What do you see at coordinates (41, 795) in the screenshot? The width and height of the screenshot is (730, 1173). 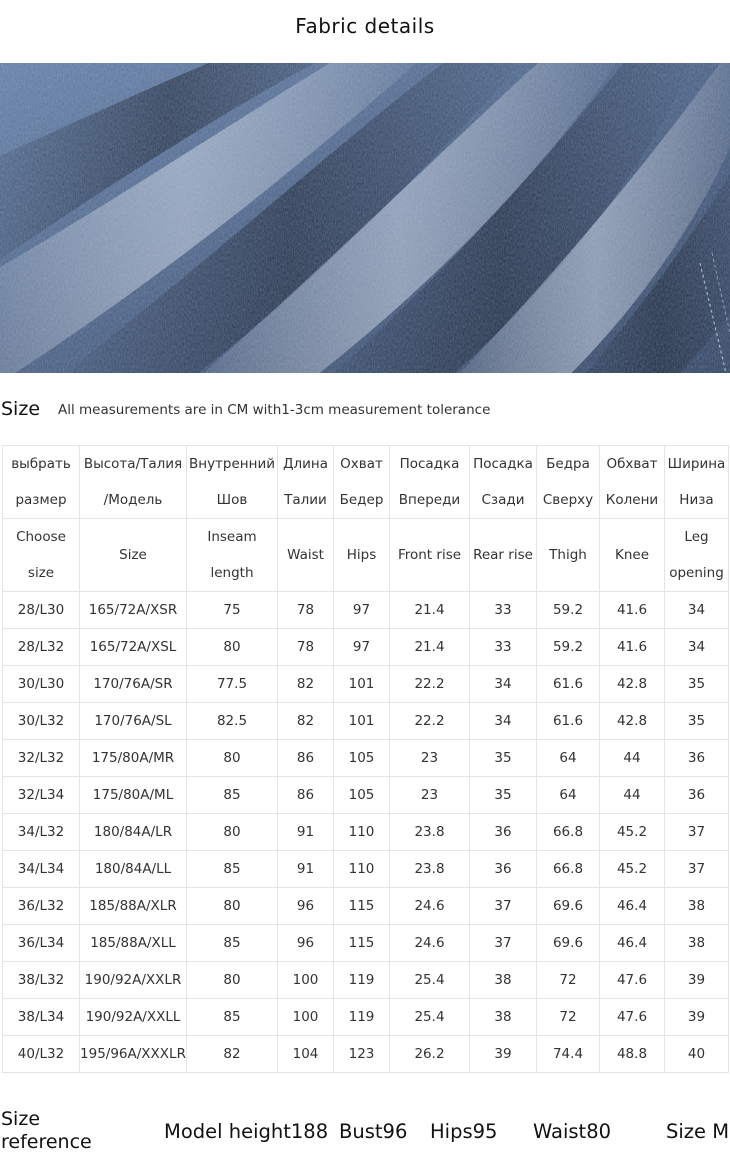 I see `table-cell: 32/L34` at bounding box center [41, 795].